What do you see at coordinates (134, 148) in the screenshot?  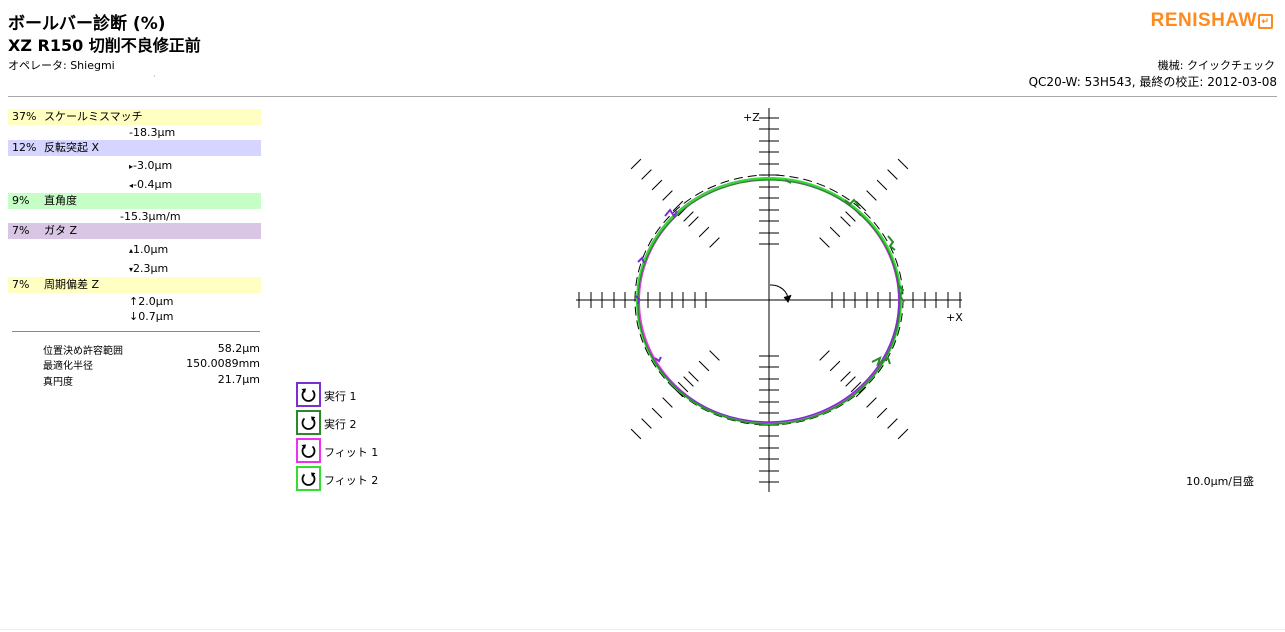 I see `error-backlash-x: 12% 反転突起 X` at bounding box center [134, 148].